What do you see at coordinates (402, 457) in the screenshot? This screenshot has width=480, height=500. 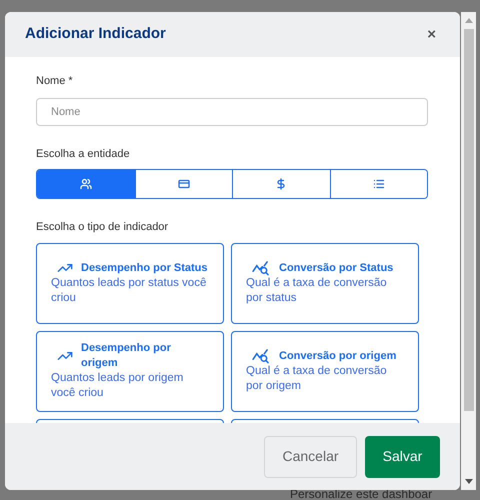 I see `save-button: Salvar` at bounding box center [402, 457].